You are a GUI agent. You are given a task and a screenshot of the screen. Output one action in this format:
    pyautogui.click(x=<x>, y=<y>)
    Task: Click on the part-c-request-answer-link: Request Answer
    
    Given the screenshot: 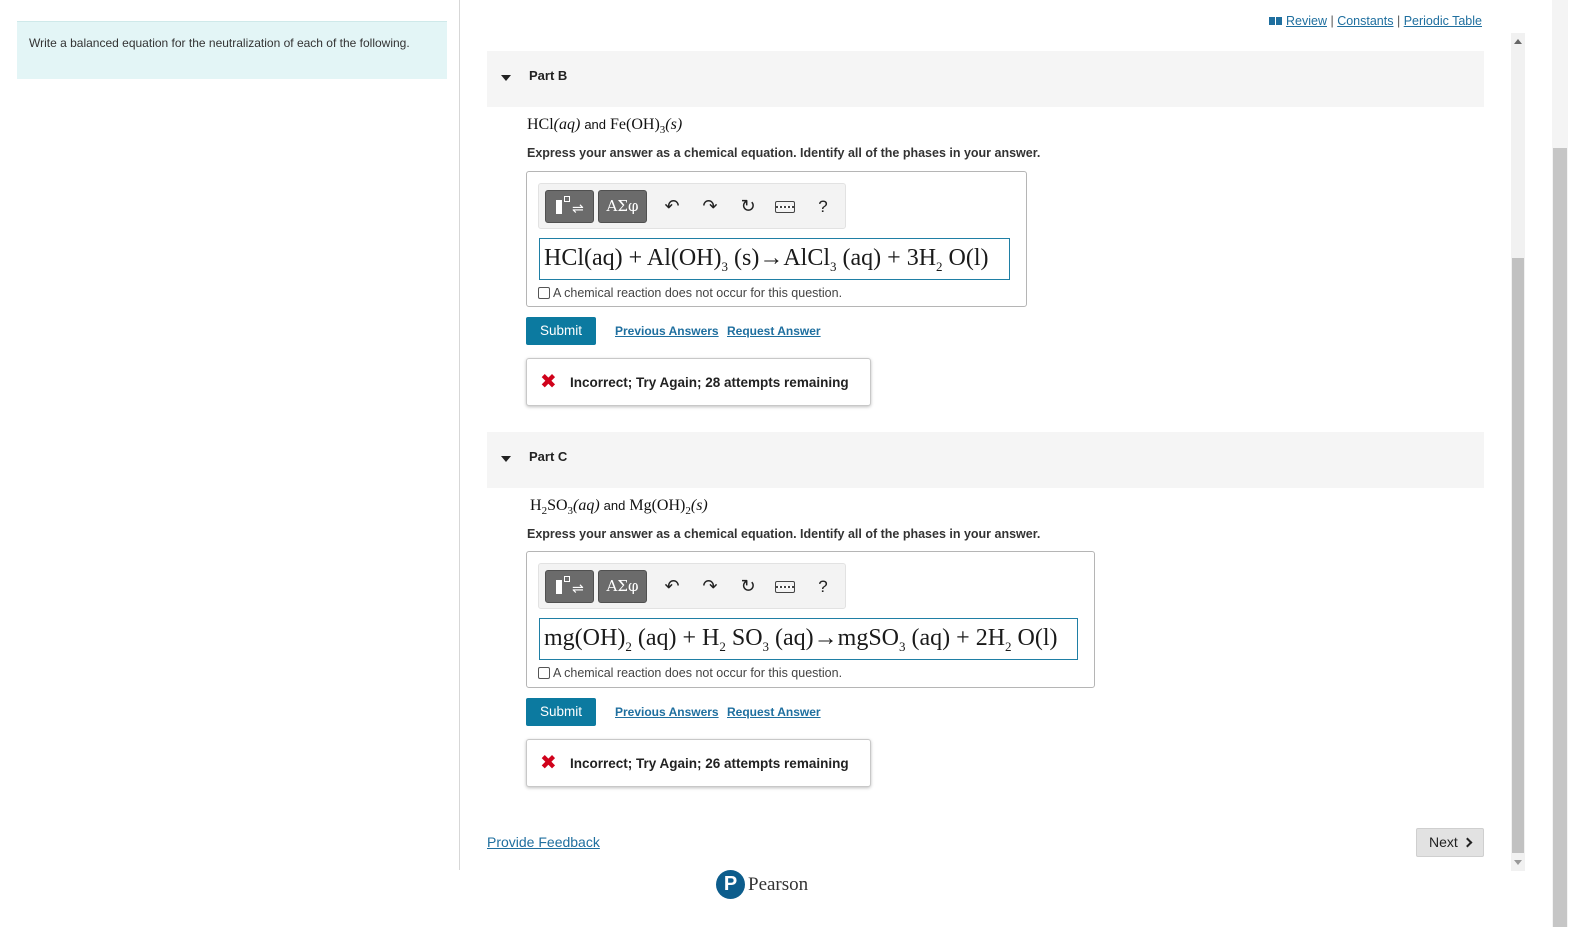 What is the action you would take?
    pyautogui.click(x=774, y=712)
    